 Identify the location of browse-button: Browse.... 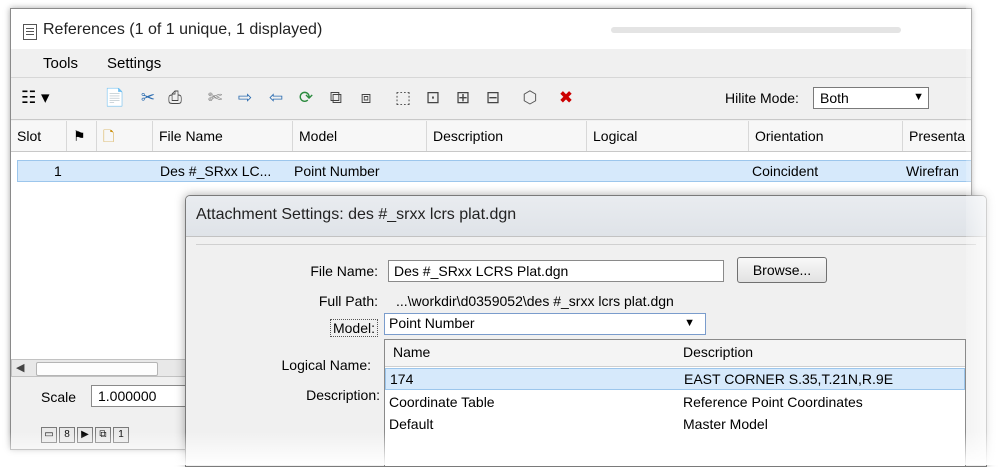
(782, 270).